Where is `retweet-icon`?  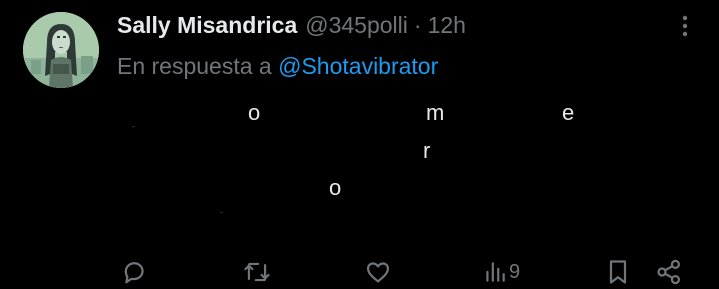
retweet-icon is located at coordinates (257, 272).